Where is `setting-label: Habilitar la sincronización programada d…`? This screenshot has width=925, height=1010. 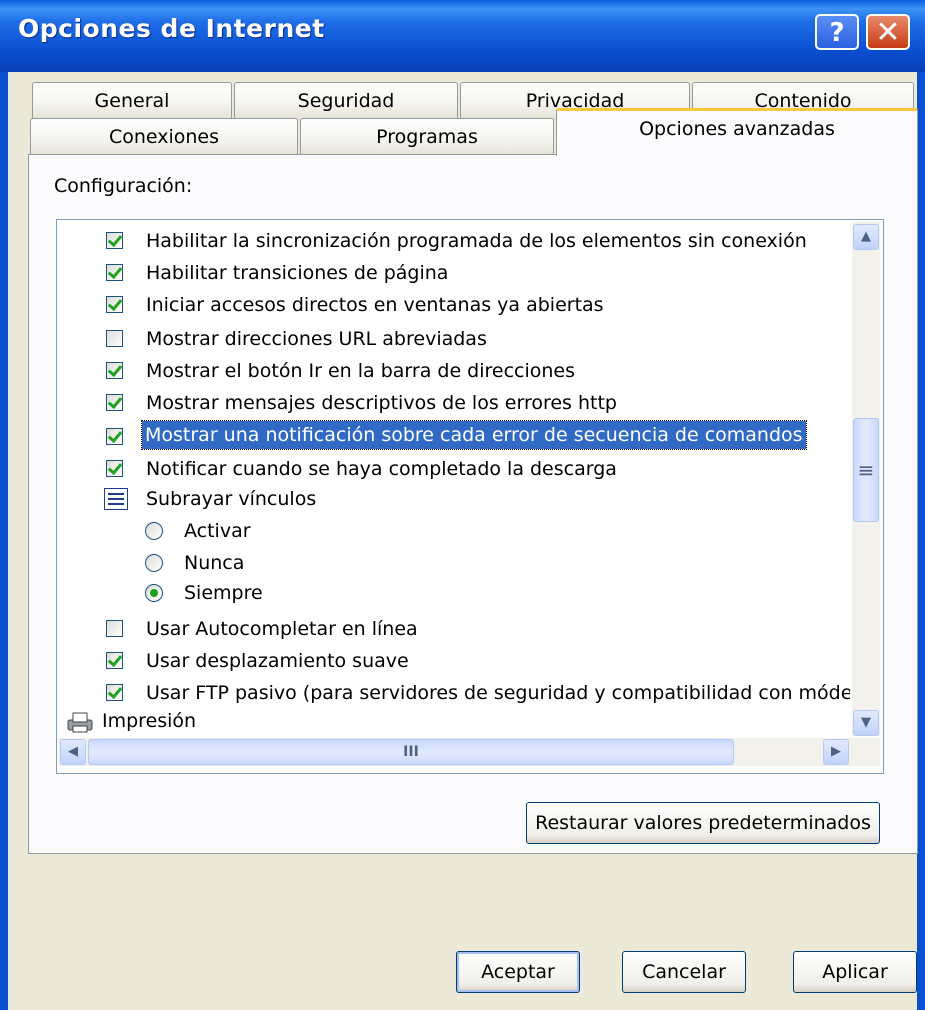
setting-label: Habilitar la sincronización programada d… is located at coordinates (476, 241).